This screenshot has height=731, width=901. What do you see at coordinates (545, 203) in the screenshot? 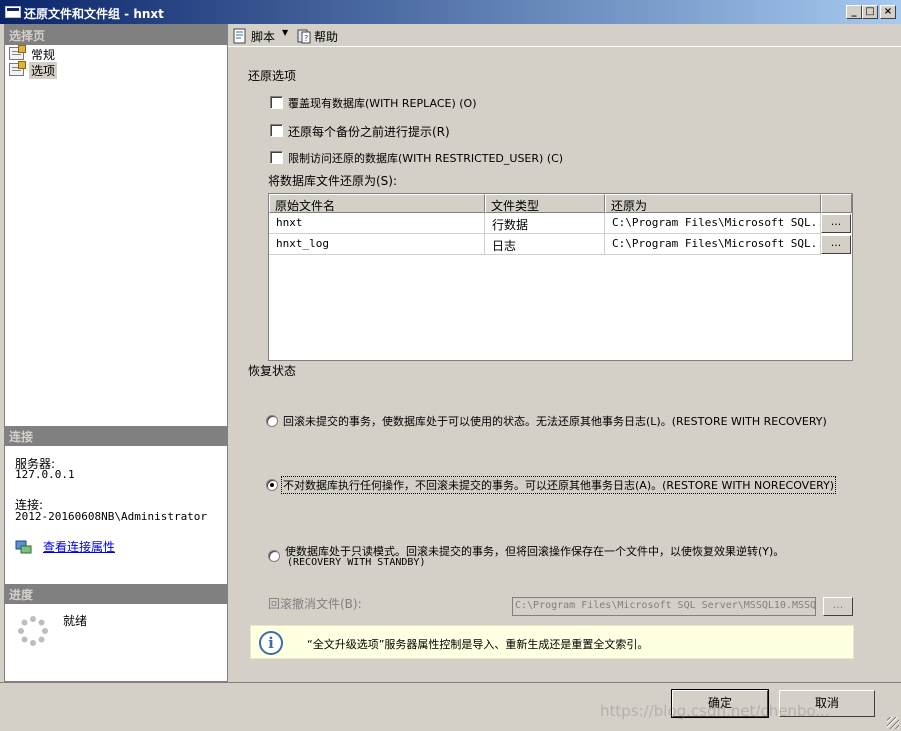
I see `column-header-file-type: 文件类型` at bounding box center [545, 203].